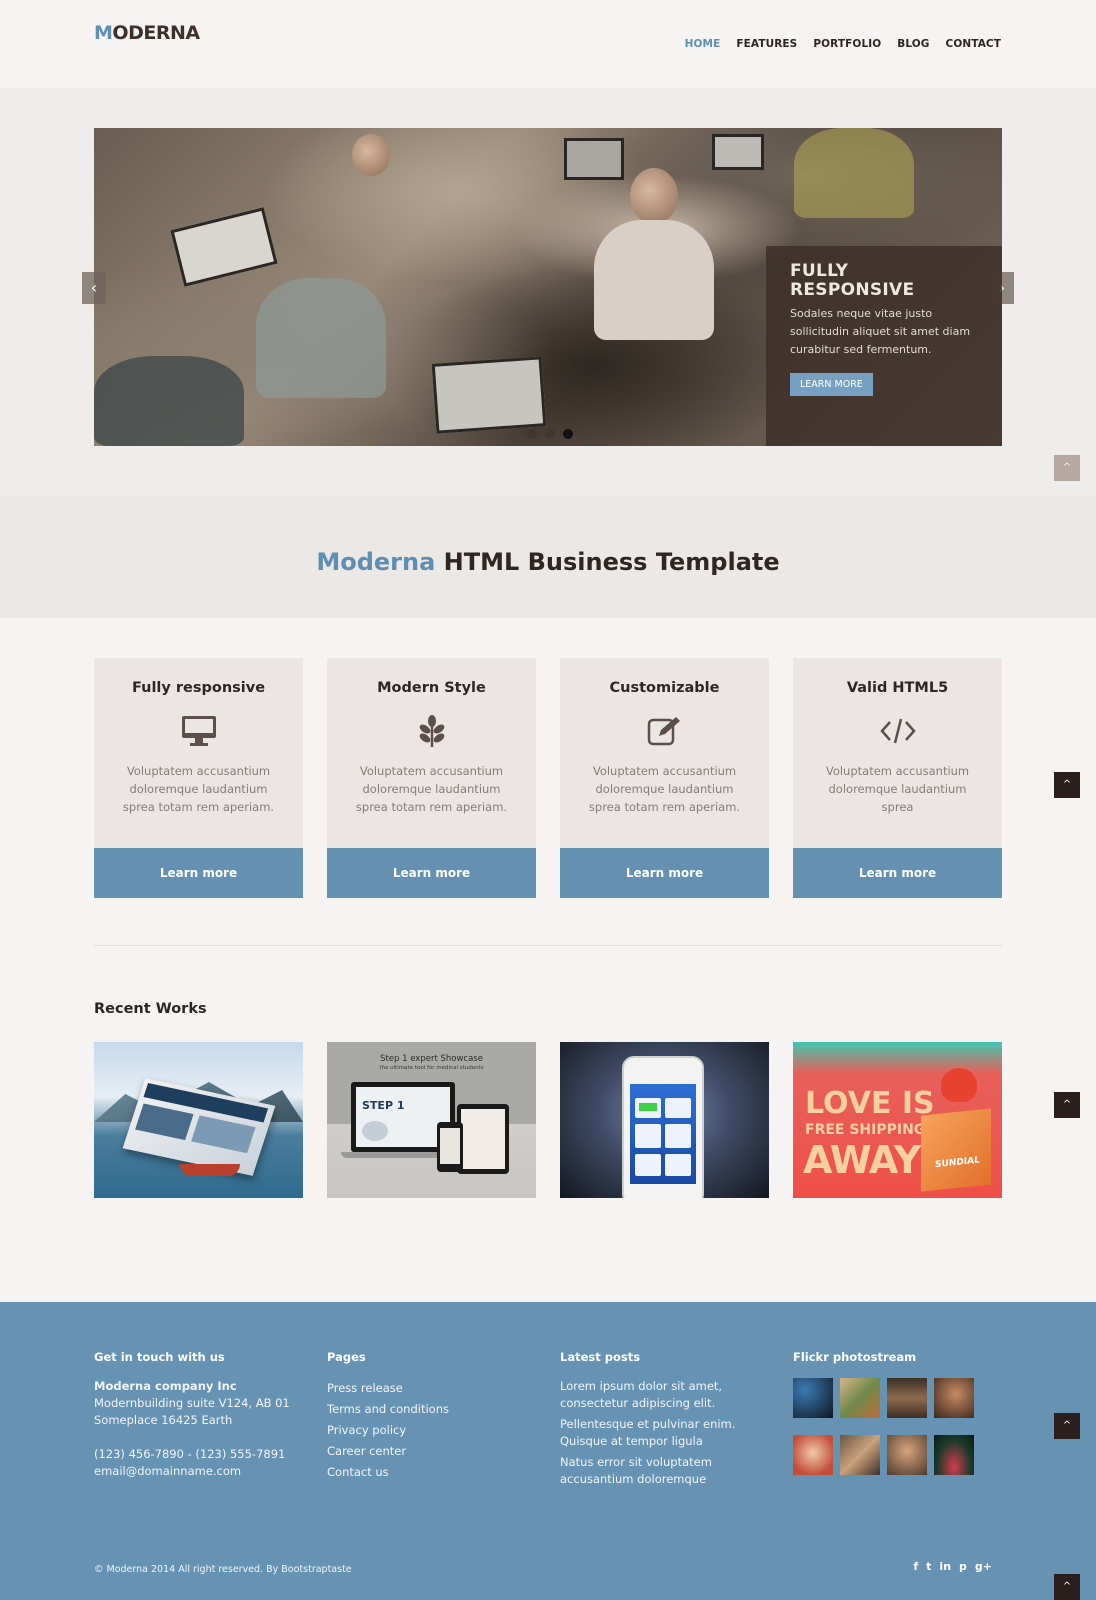 The width and height of the screenshot is (1096, 1600). I want to click on address-line: Modernbuilding suite V124, AB 01, so click(192, 1403).